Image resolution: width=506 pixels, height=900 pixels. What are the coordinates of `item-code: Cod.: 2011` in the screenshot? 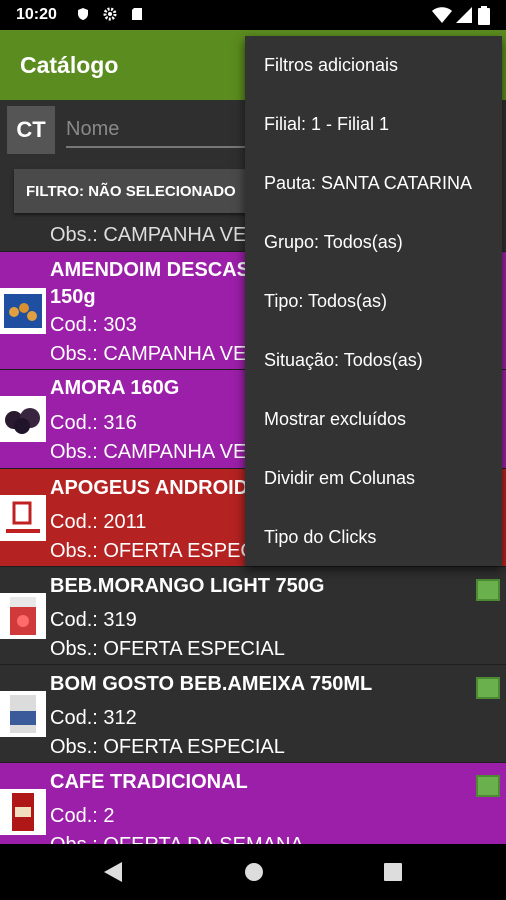 It's located at (98, 522).